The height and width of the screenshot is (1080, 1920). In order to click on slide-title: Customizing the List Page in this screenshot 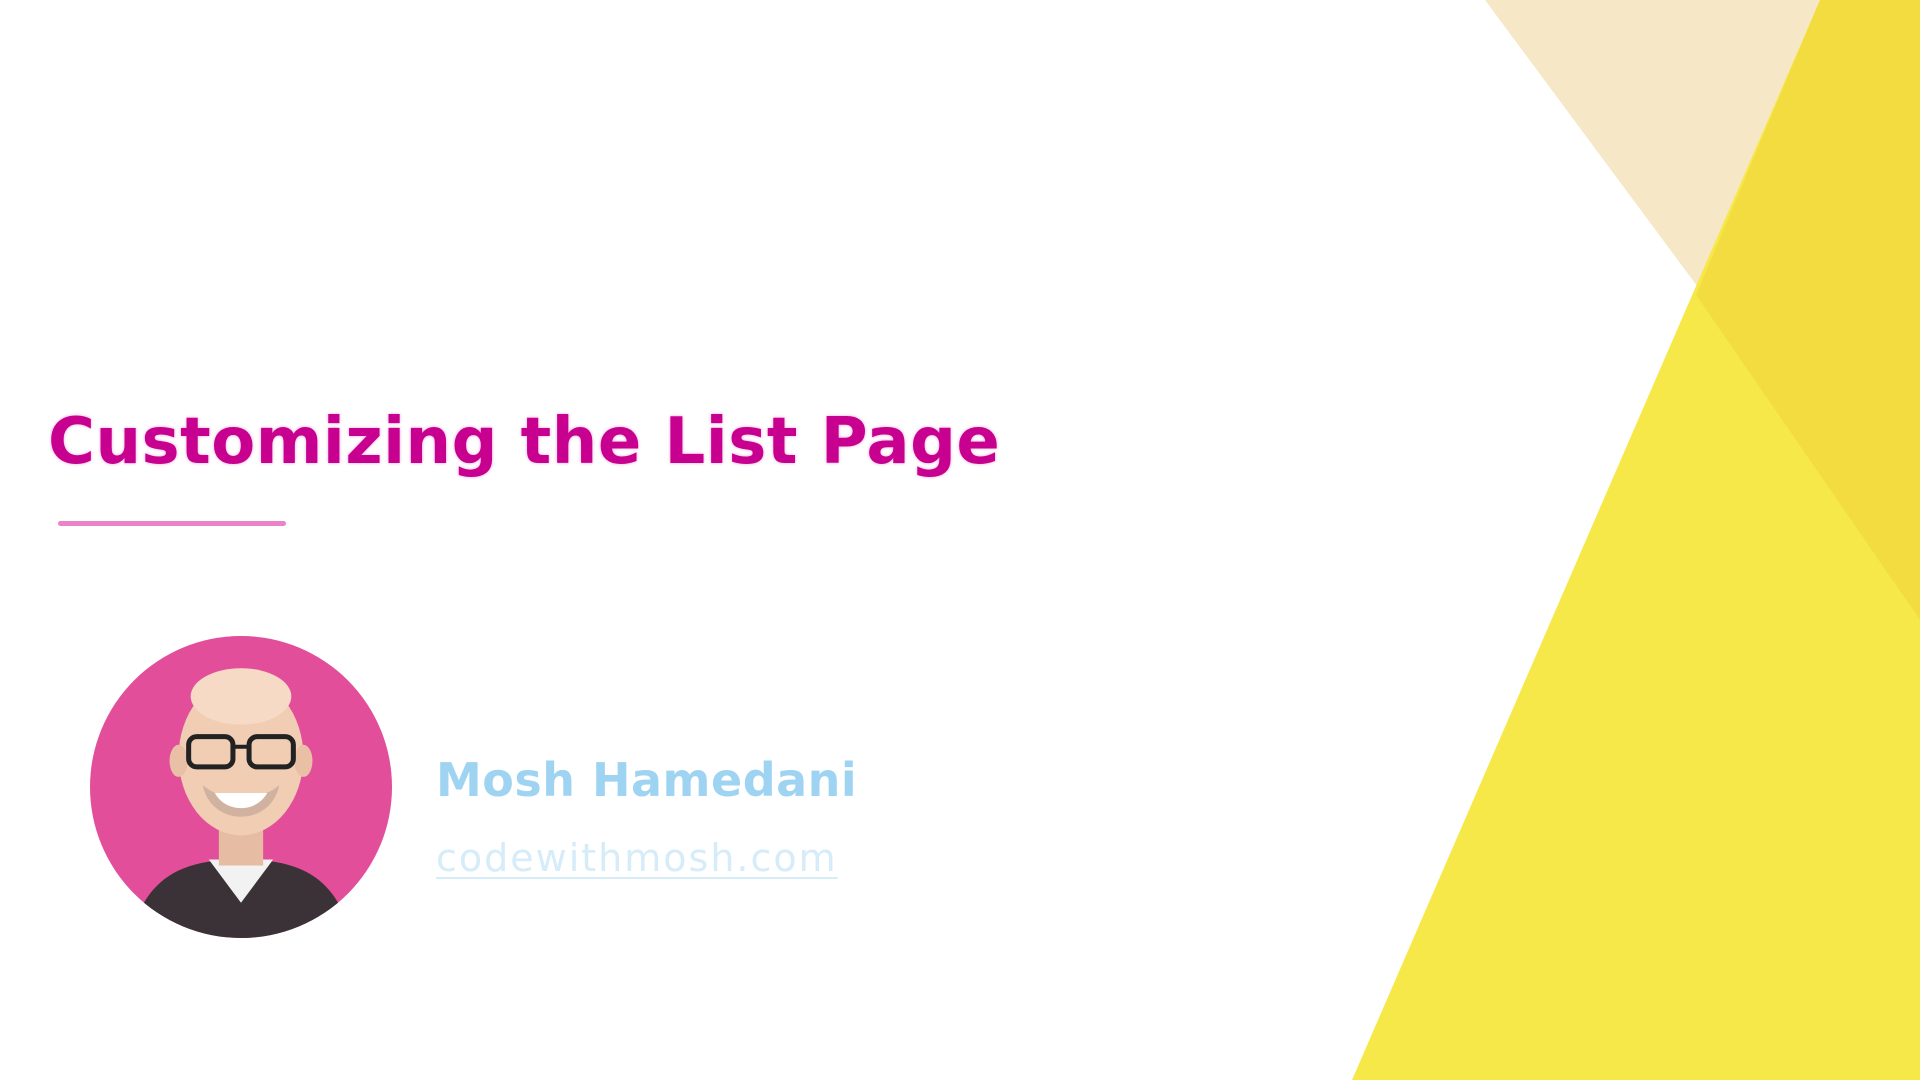, I will do `click(524, 442)`.